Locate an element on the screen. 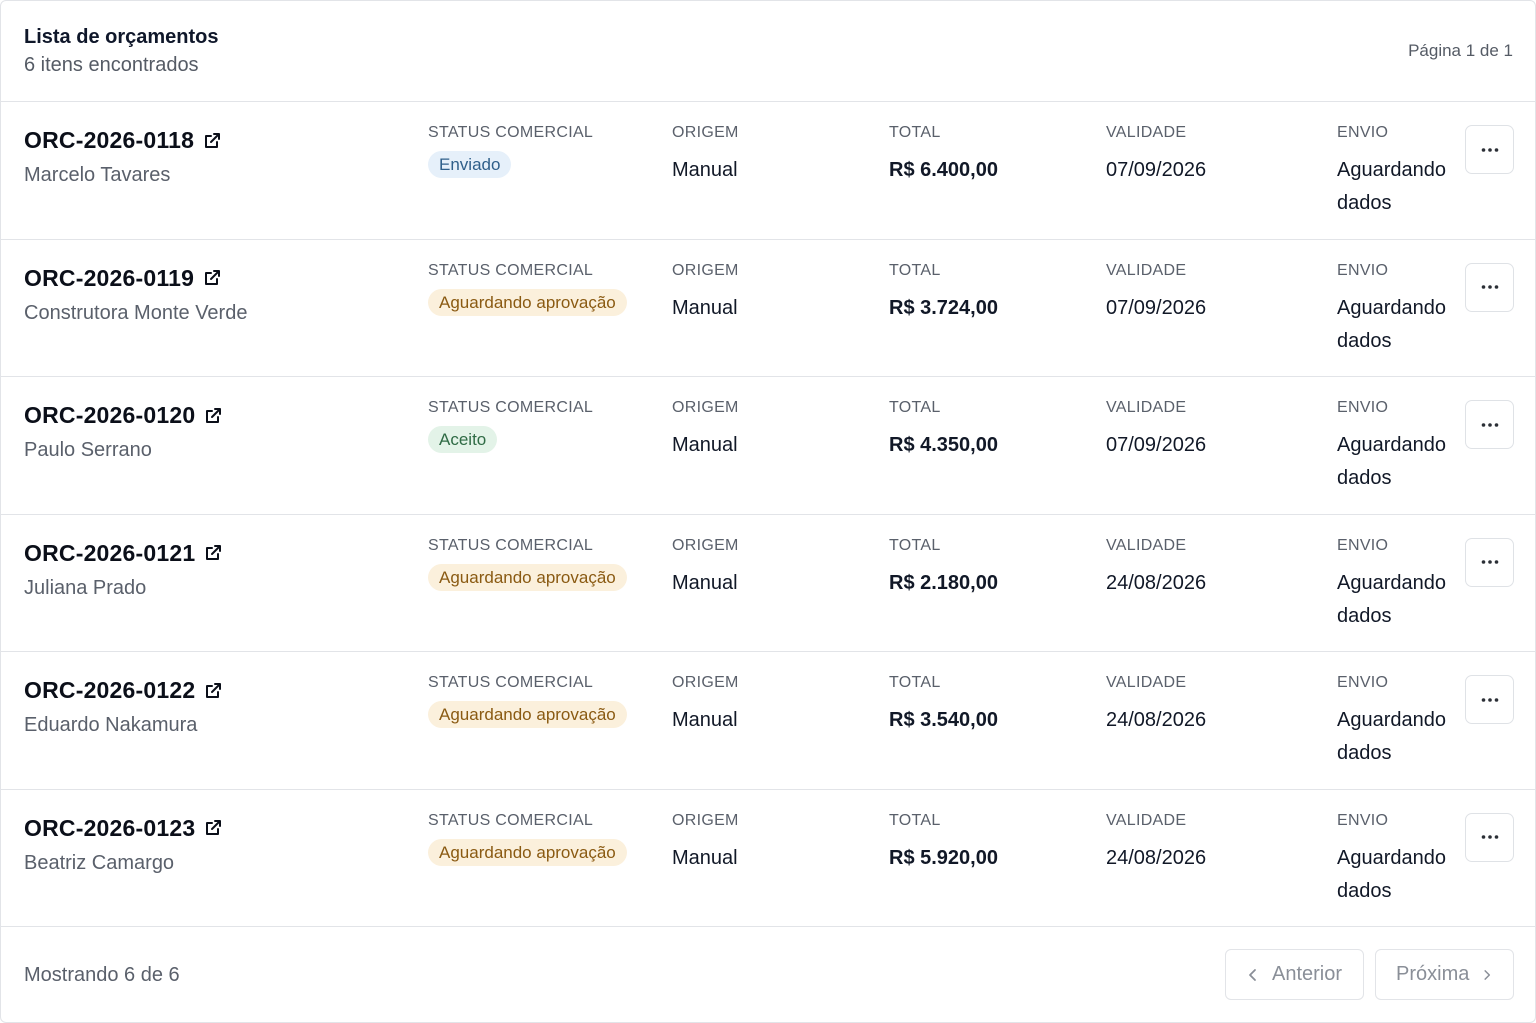 The width and height of the screenshot is (1536, 1023). quote-code-link: ORC-2026-0119 is located at coordinates (123, 278).